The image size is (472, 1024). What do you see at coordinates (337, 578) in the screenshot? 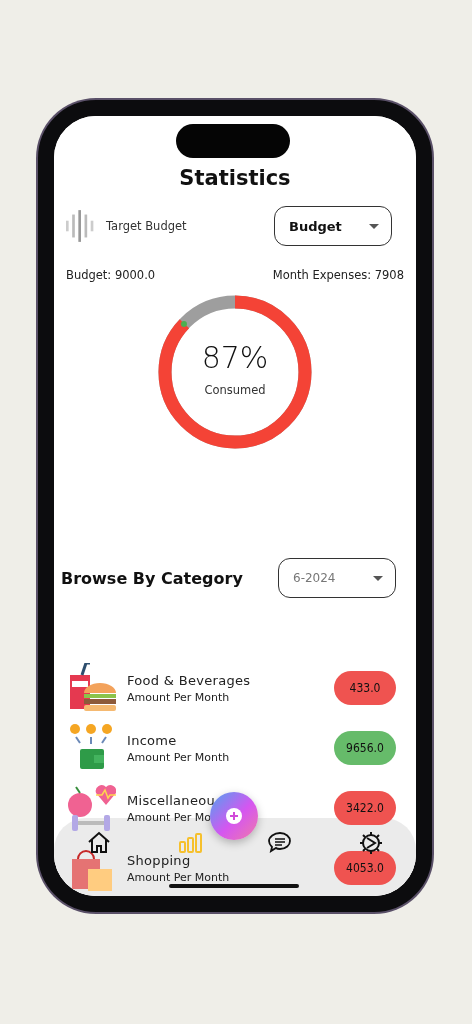
I see `month-dropdown: 6-2024` at bounding box center [337, 578].